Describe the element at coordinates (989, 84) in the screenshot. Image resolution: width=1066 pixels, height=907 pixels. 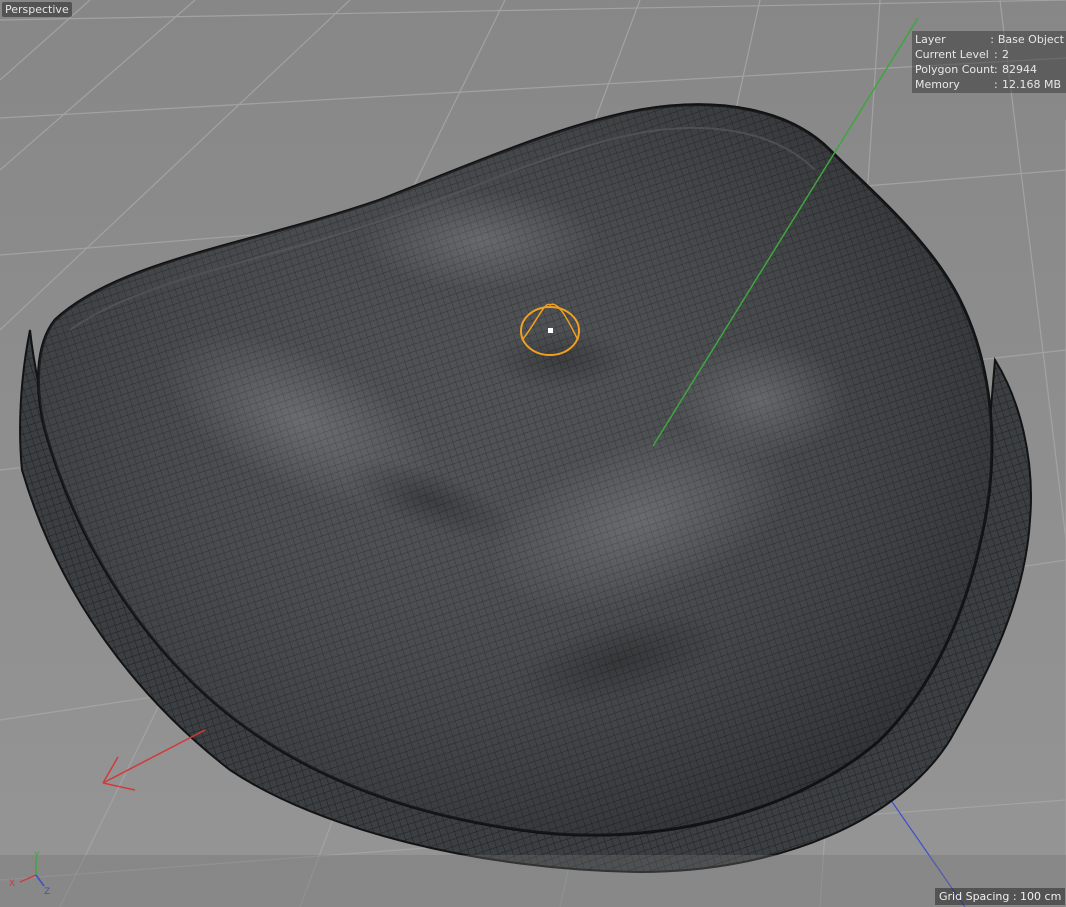
I see `hud-row-memory: Memory : 12.168 MB` at that location.